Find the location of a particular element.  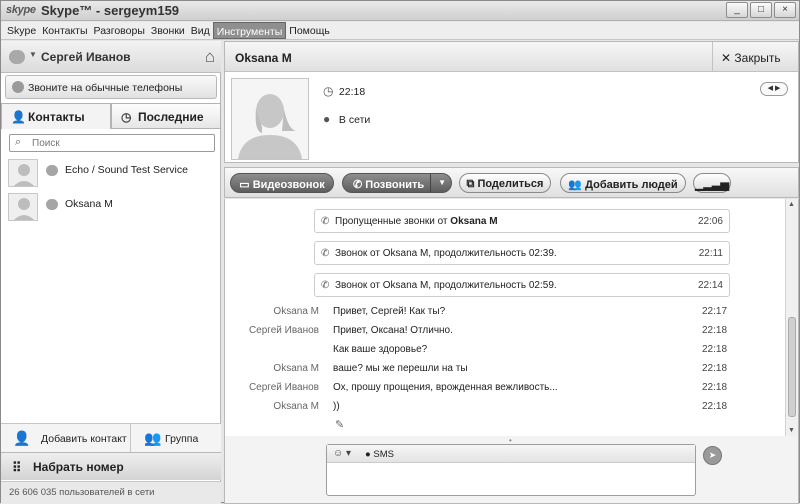

contact-tabs: 👤 Контакты ◷ Последние is located at coordinates (111, 116).